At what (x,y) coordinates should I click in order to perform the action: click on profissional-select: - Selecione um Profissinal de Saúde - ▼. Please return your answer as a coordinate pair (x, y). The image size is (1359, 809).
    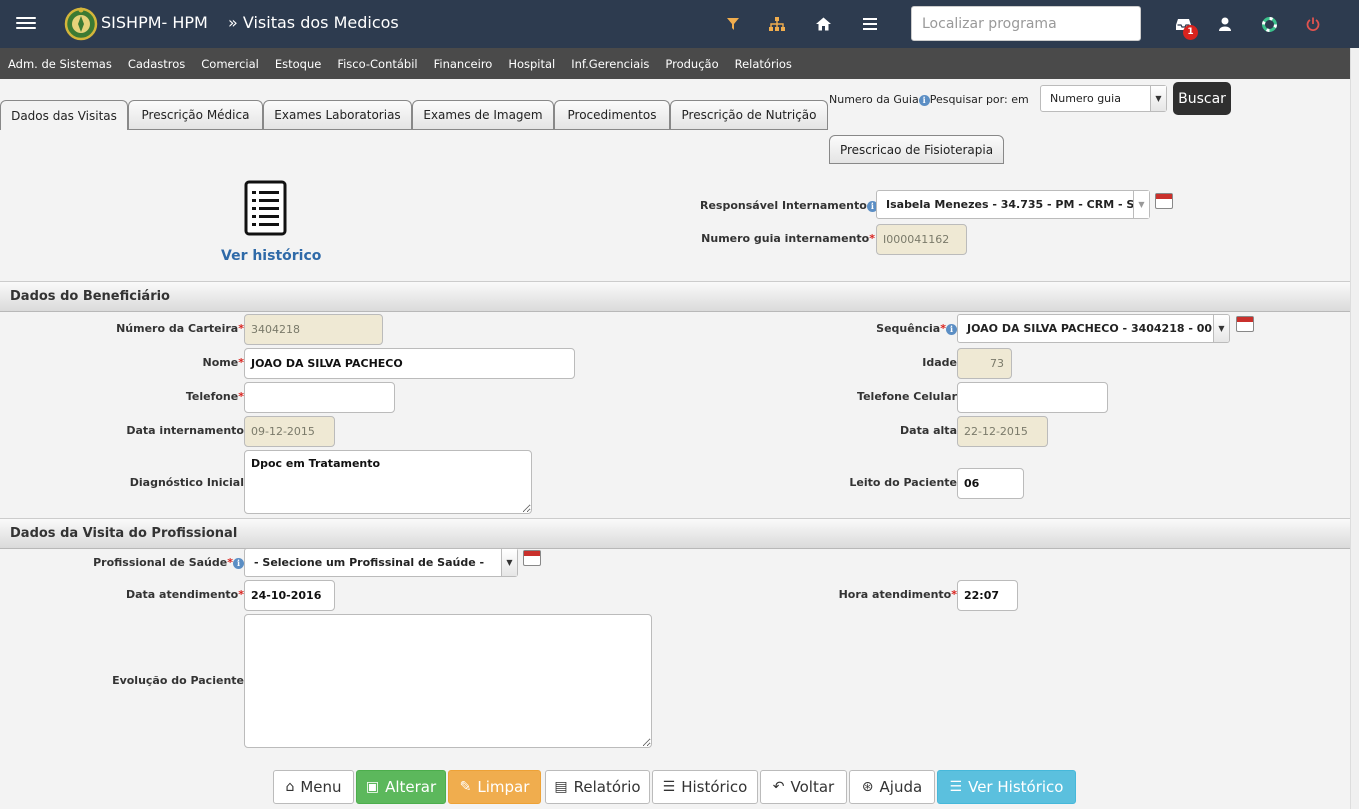
    Looking at the image, I should click on (381, 562).